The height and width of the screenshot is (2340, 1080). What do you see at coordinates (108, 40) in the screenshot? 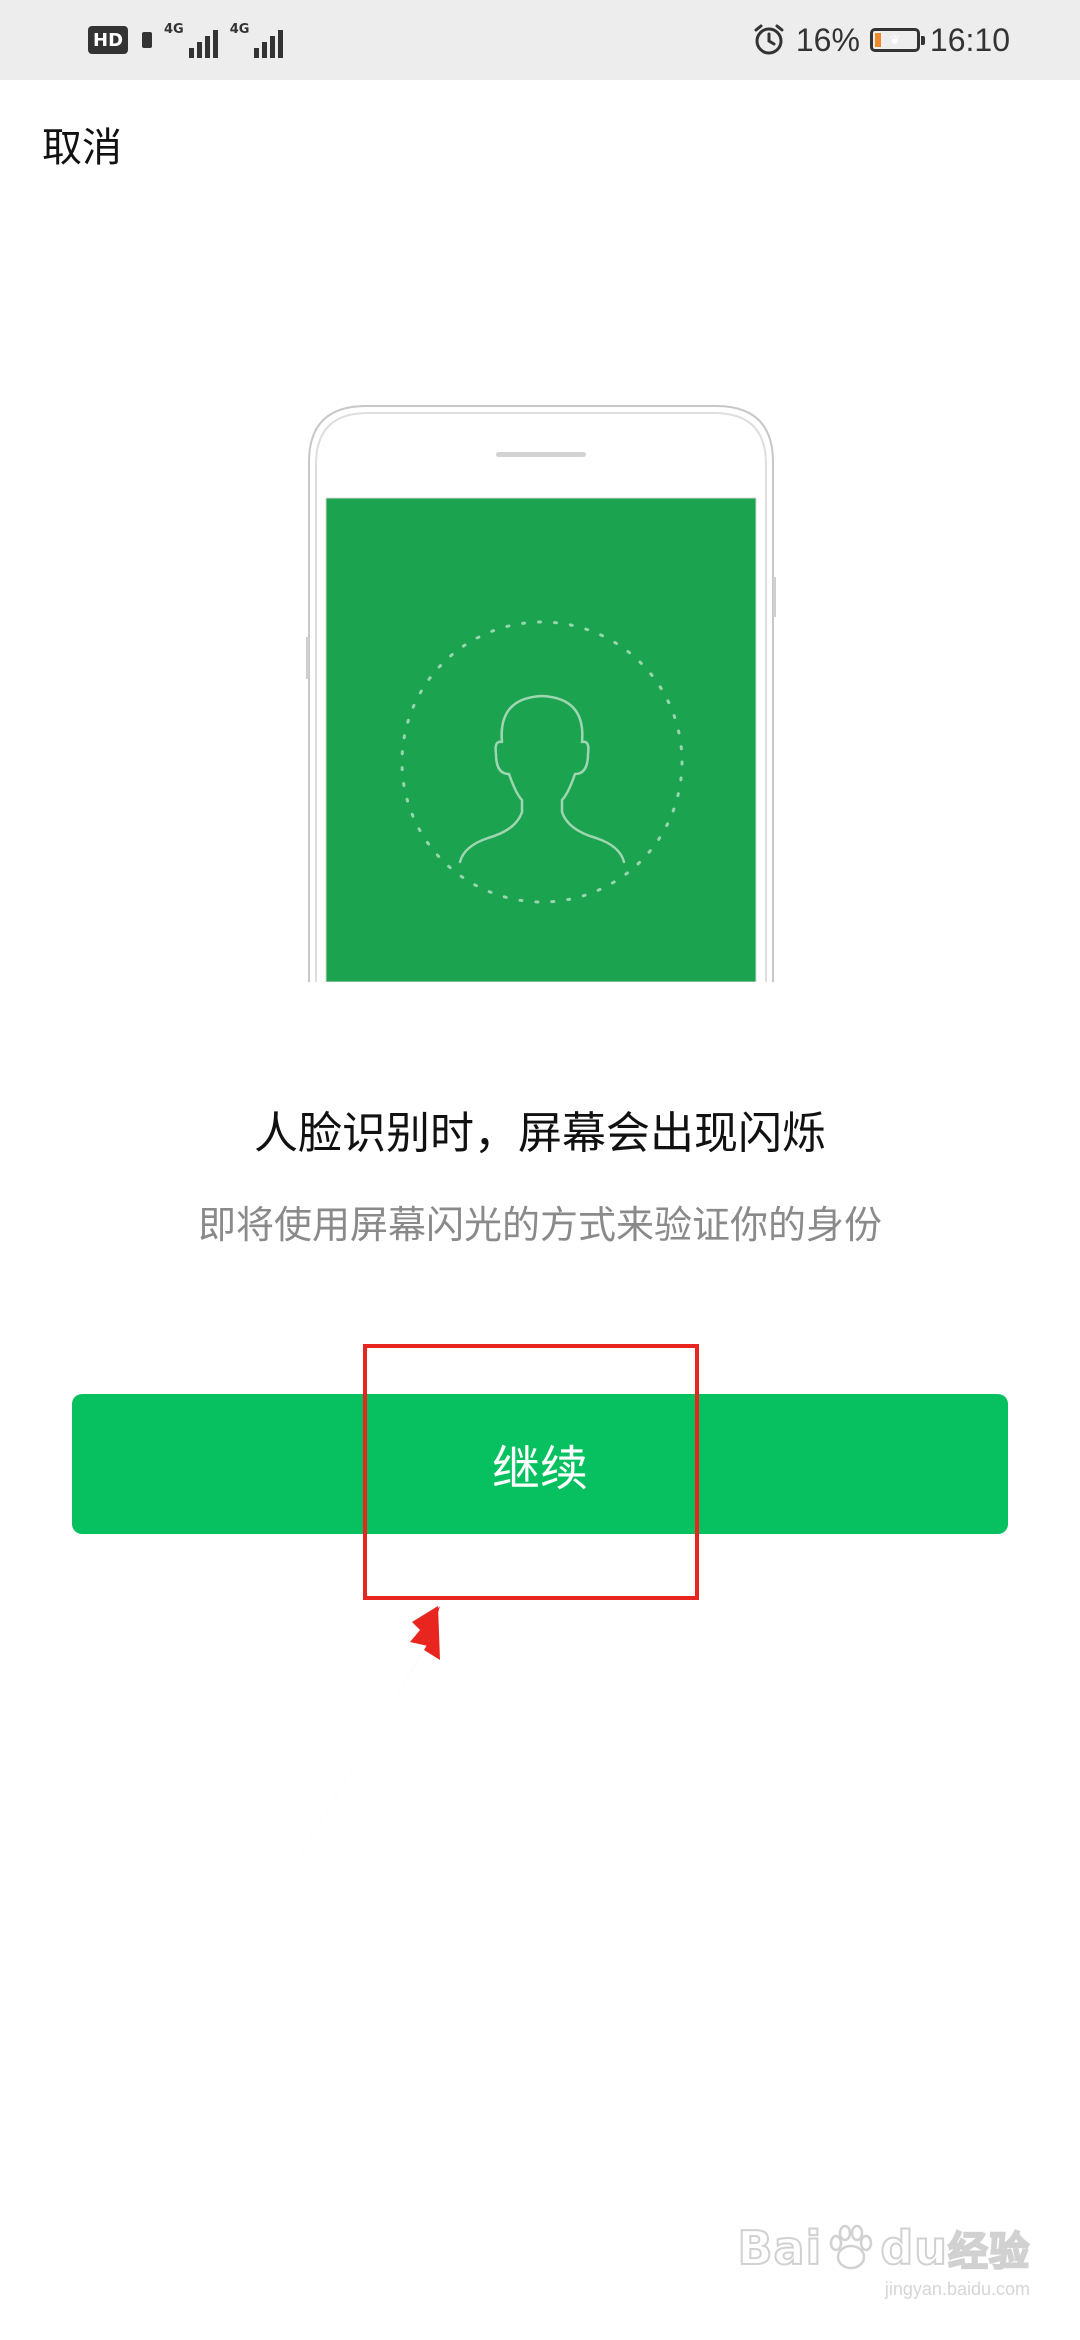
I see `hd-icon: HD` at bounding box center [108, 40].